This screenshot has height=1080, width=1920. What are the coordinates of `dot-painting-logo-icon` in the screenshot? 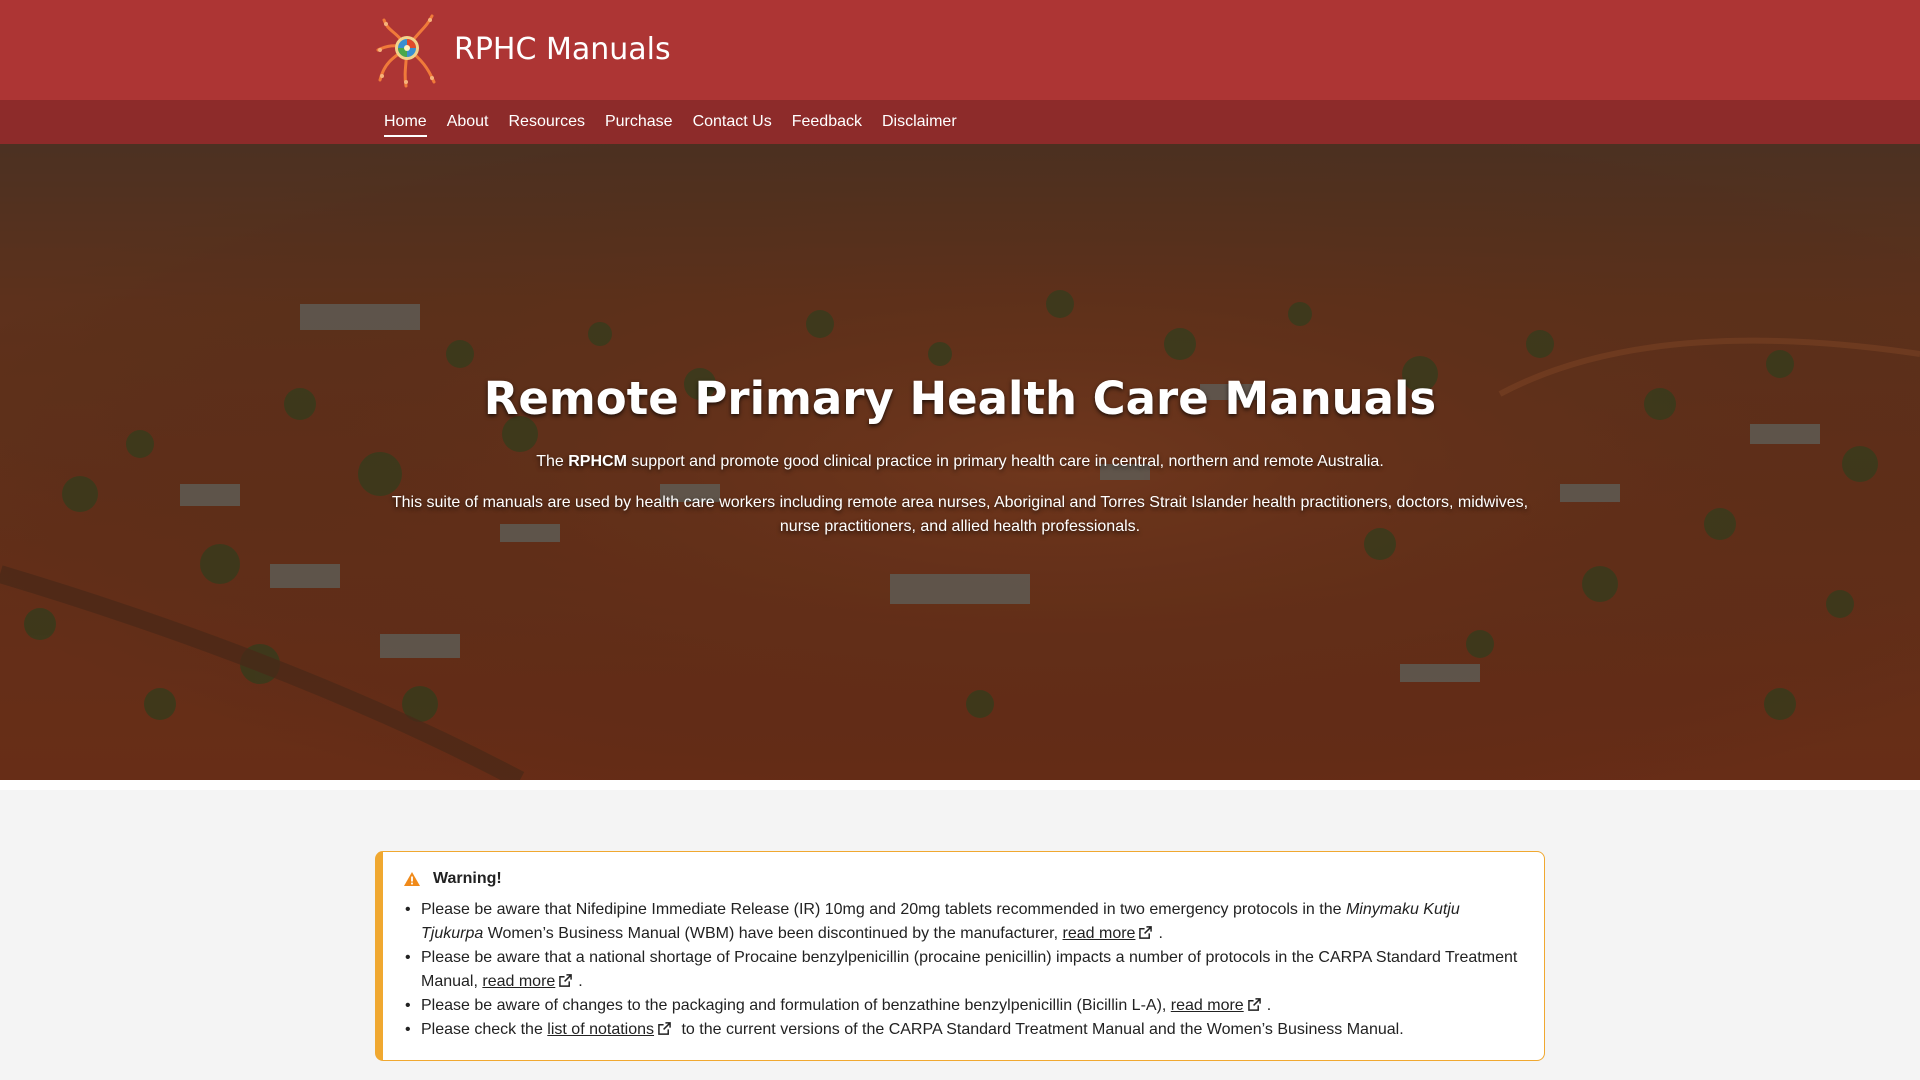 It's located at (406, 51).